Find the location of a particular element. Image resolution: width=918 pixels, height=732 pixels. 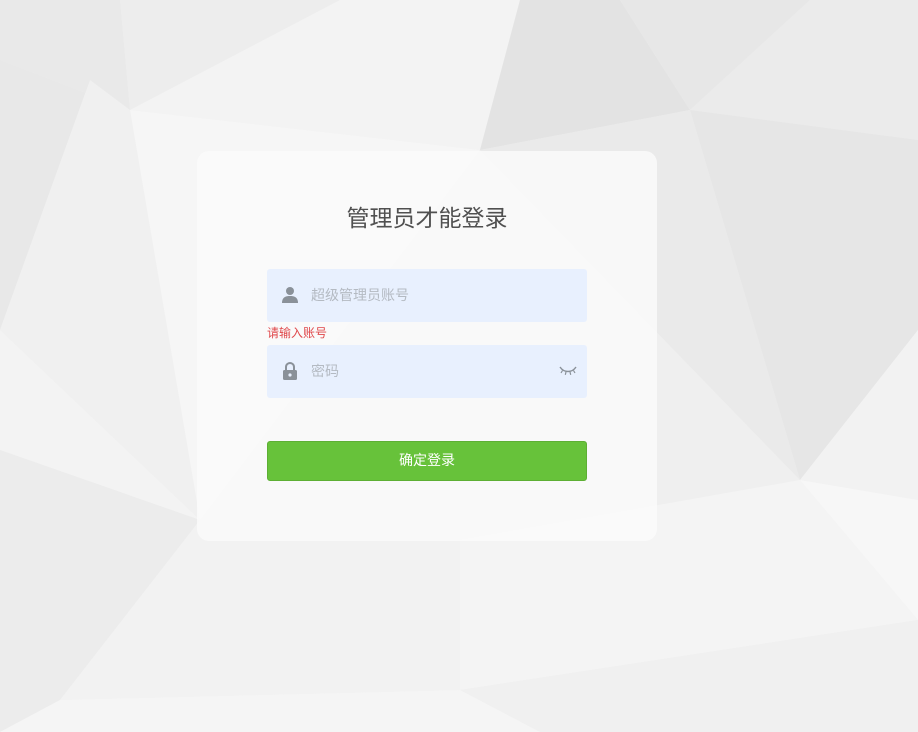

username-error-message: 请输入账号 is located at coordinates (297, 333).